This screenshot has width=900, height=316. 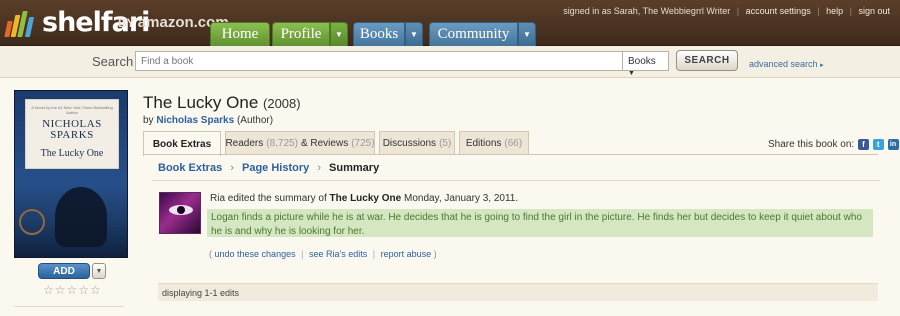 What do you see at coordinates (81, 217) in the screenshot?
I see `cover-tree-art` at bounding box center [81, 217].